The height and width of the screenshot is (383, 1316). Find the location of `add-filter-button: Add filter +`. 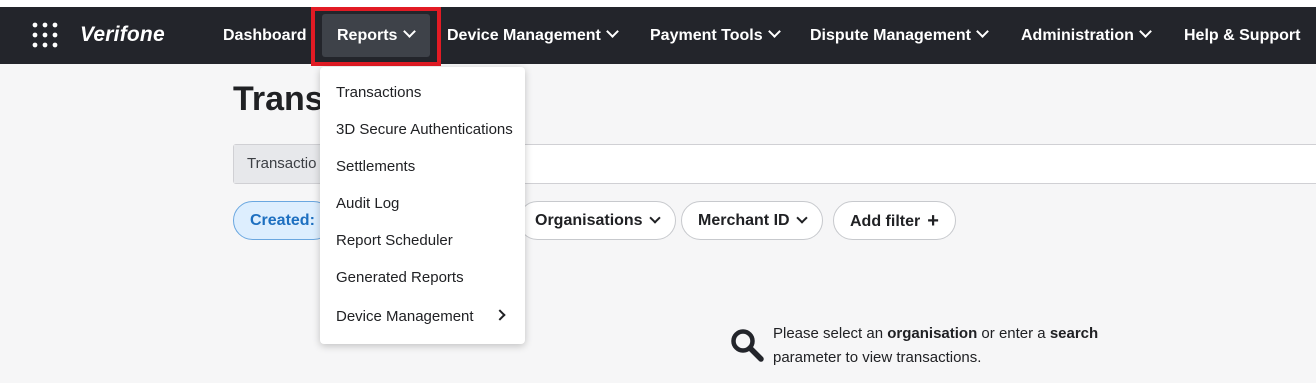

add-filter-button: Add filter + is located at coordinates (894, 220).